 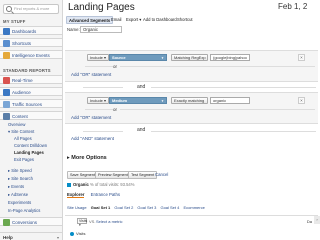 What do you see at coordinates (185, 20) in the screenshot?
I see `tab-shortcut: Shortcut` at bounding box center [185, 20].